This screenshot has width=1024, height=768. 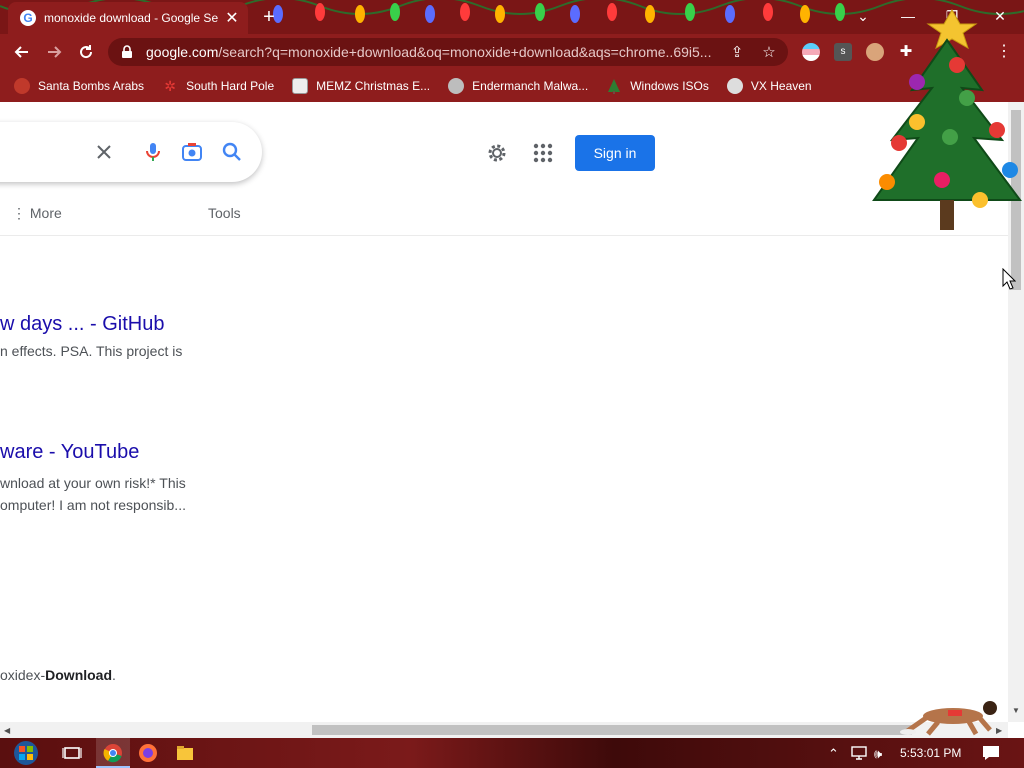 What do you see at coordinates (232, 152) in the screenshot?
I see `search-icon` at bounding box center [232, 152].